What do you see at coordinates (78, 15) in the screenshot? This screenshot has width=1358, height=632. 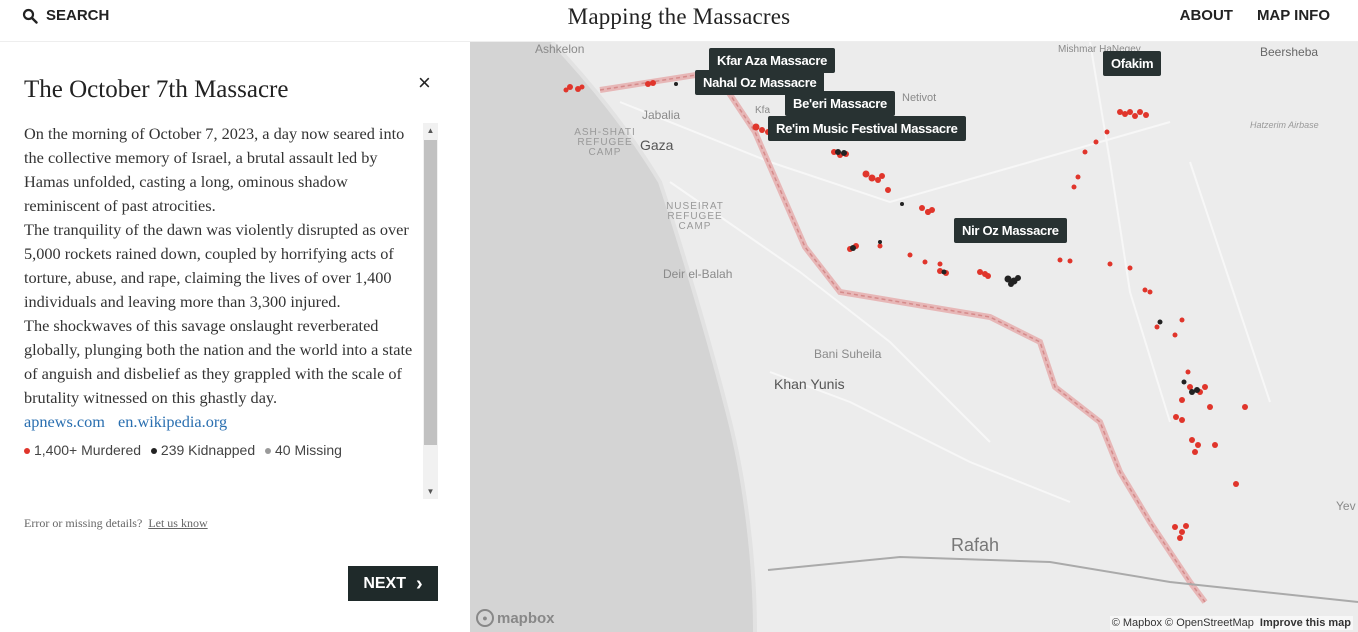 I see `search-label: SEARCH` at bounding box center [78, 15].